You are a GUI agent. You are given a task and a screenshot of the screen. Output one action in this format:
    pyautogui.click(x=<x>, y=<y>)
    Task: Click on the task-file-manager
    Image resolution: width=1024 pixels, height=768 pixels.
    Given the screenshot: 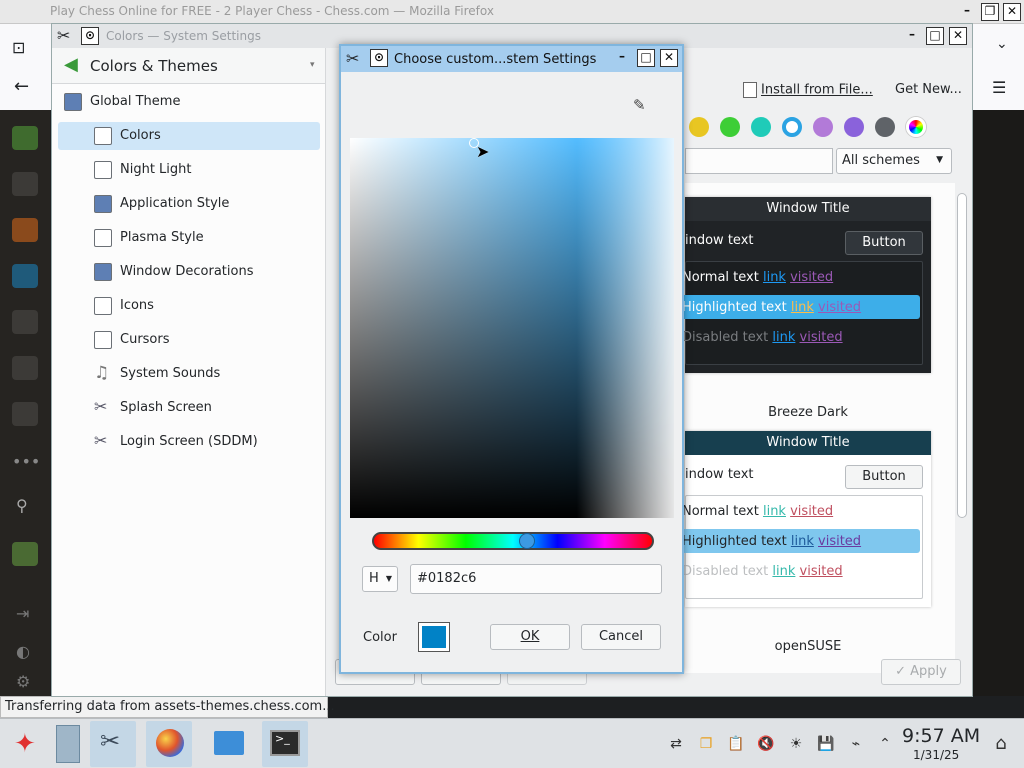 What is the action you would take?
    pyautogui.click(x=229, y=744)
    